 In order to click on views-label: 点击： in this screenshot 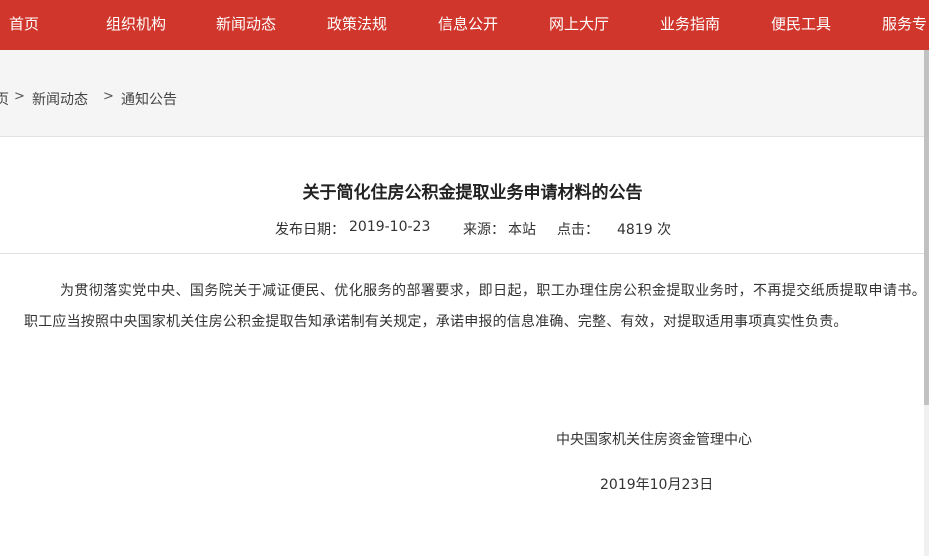, I will do `click(578, 230)`.